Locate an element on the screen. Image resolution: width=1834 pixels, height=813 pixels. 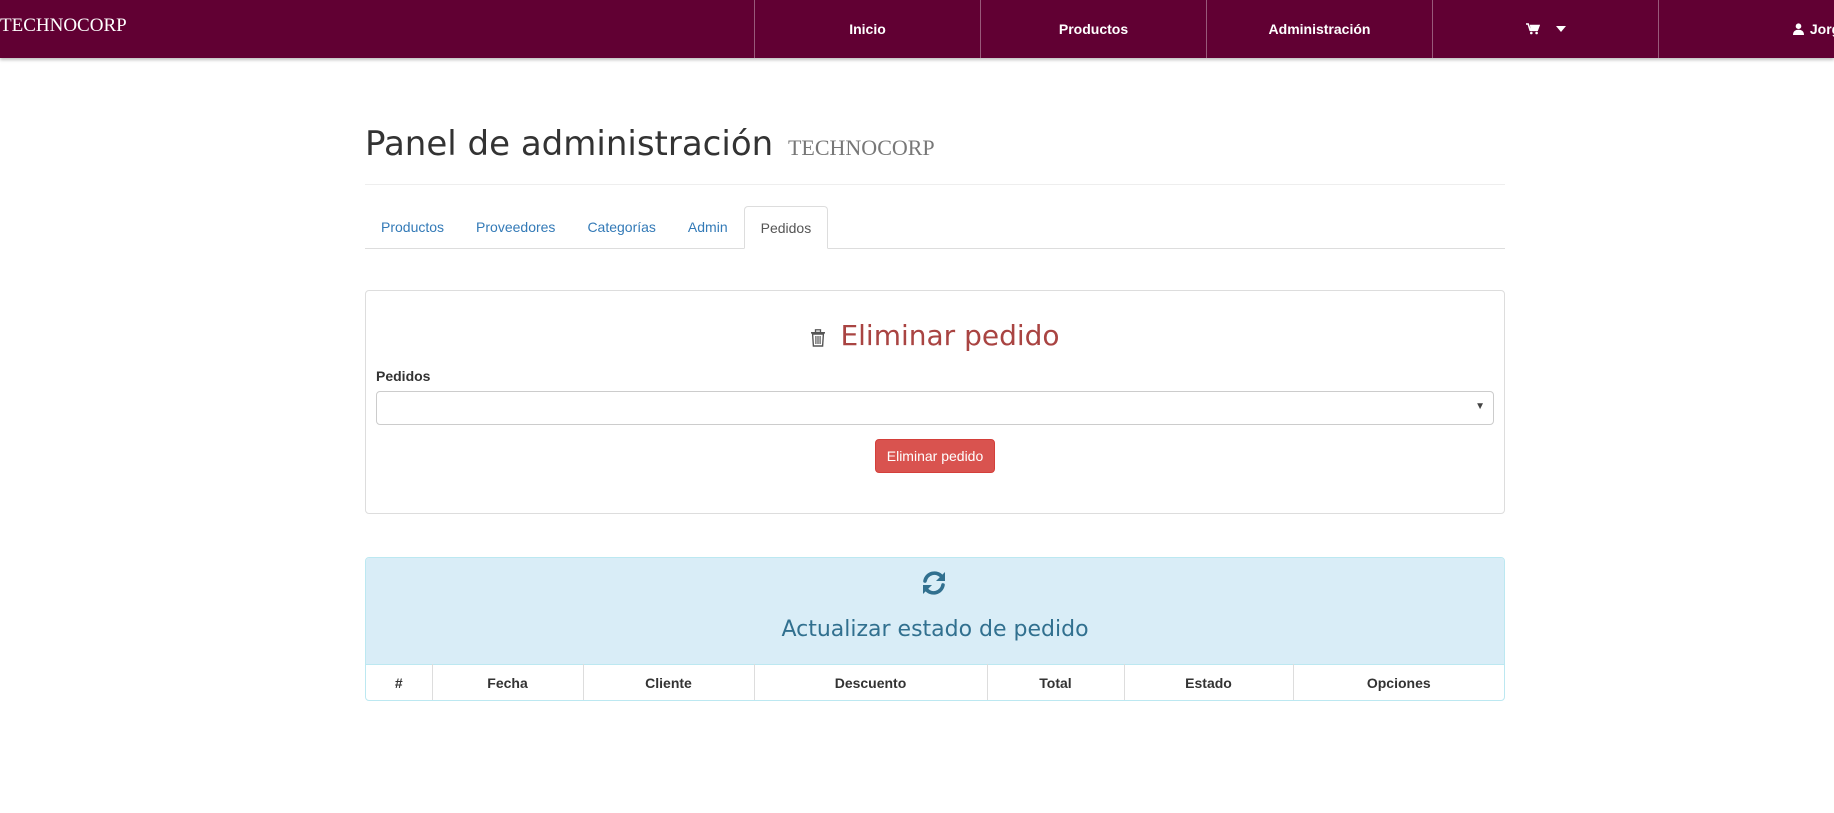
tab-proveedores: Proveedores is located at coordinates (515, 227).